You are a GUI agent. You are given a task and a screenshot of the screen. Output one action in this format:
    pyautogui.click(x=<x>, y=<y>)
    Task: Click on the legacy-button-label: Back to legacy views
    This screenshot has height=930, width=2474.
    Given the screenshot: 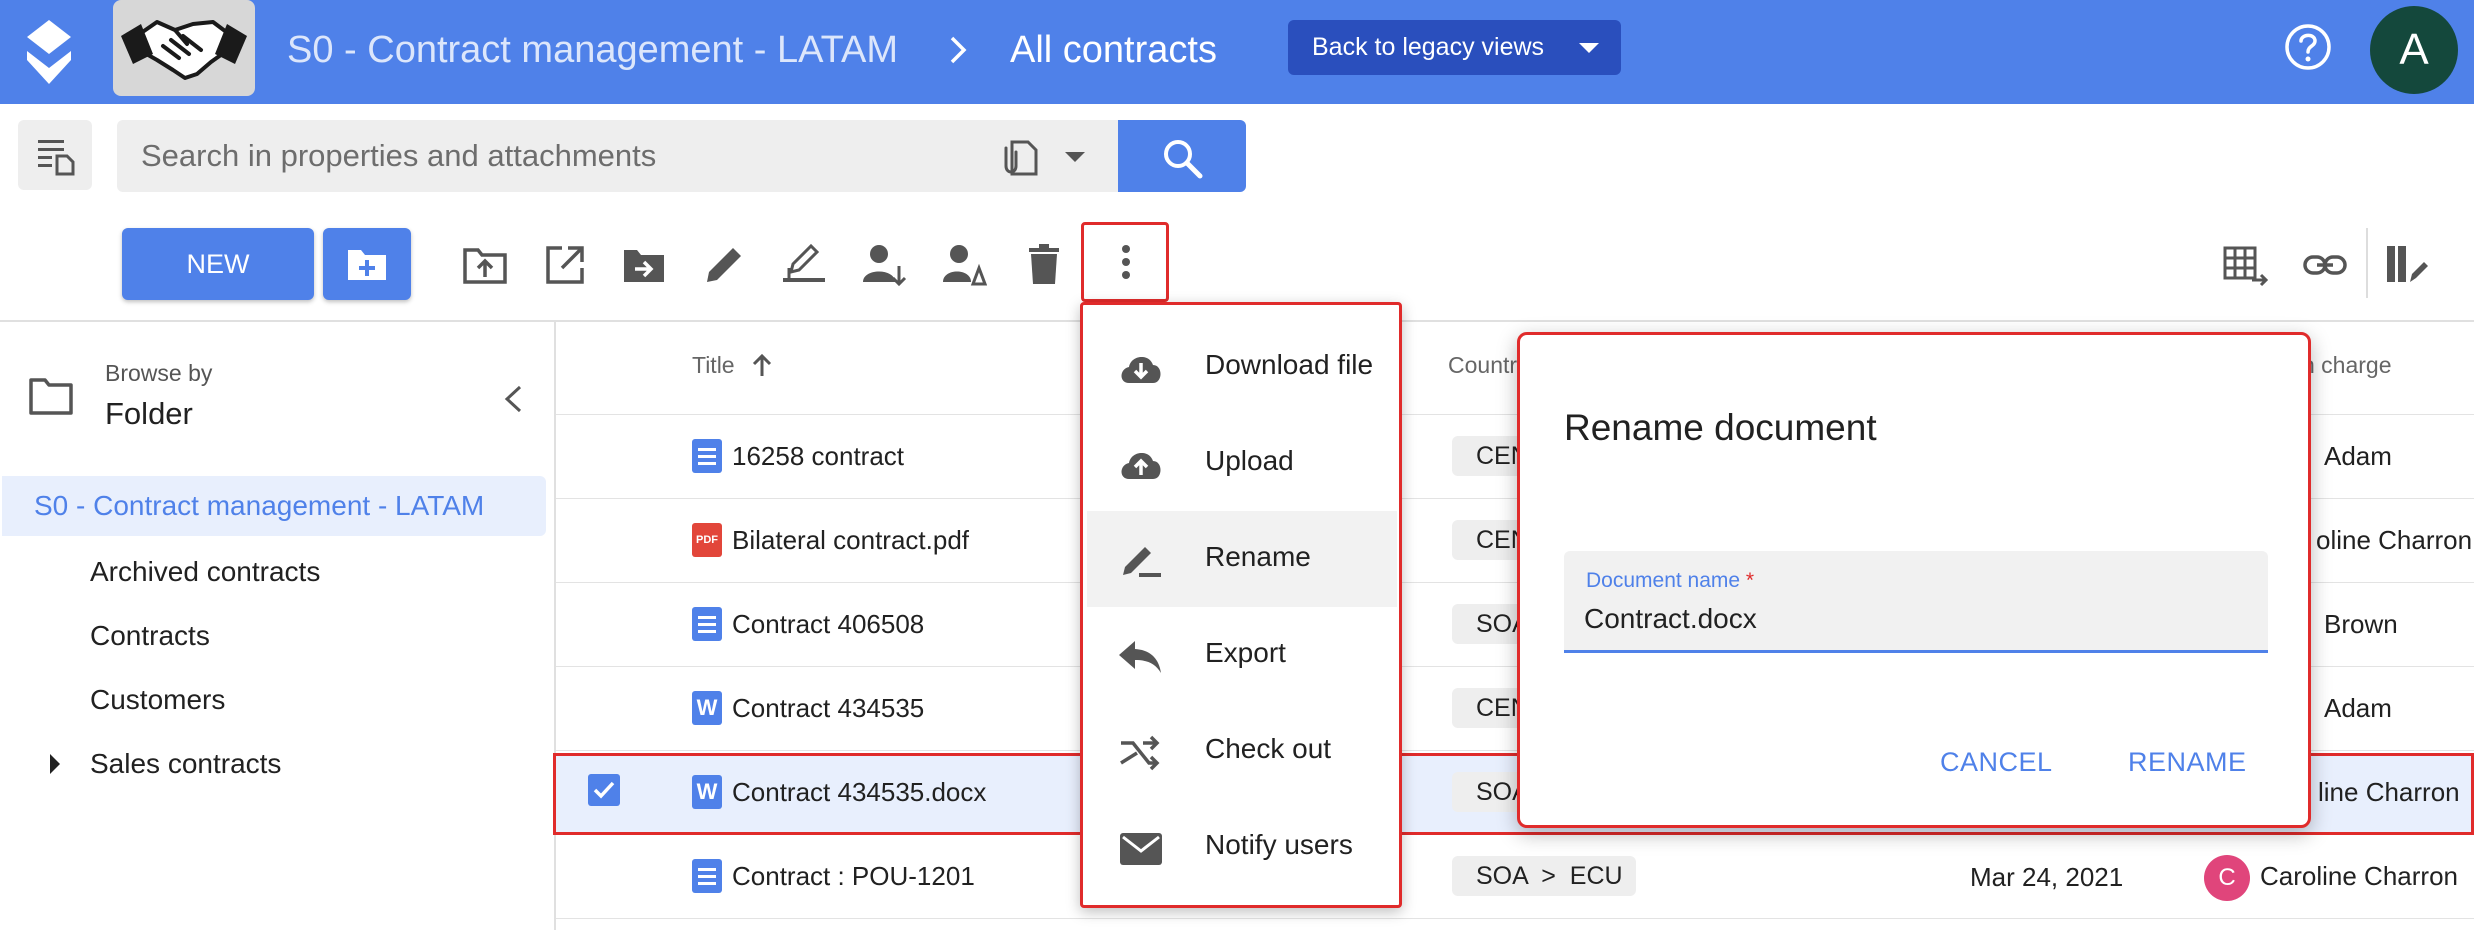 What is the action you would take?
    pyautogui.click(x=1428, y=47)
    